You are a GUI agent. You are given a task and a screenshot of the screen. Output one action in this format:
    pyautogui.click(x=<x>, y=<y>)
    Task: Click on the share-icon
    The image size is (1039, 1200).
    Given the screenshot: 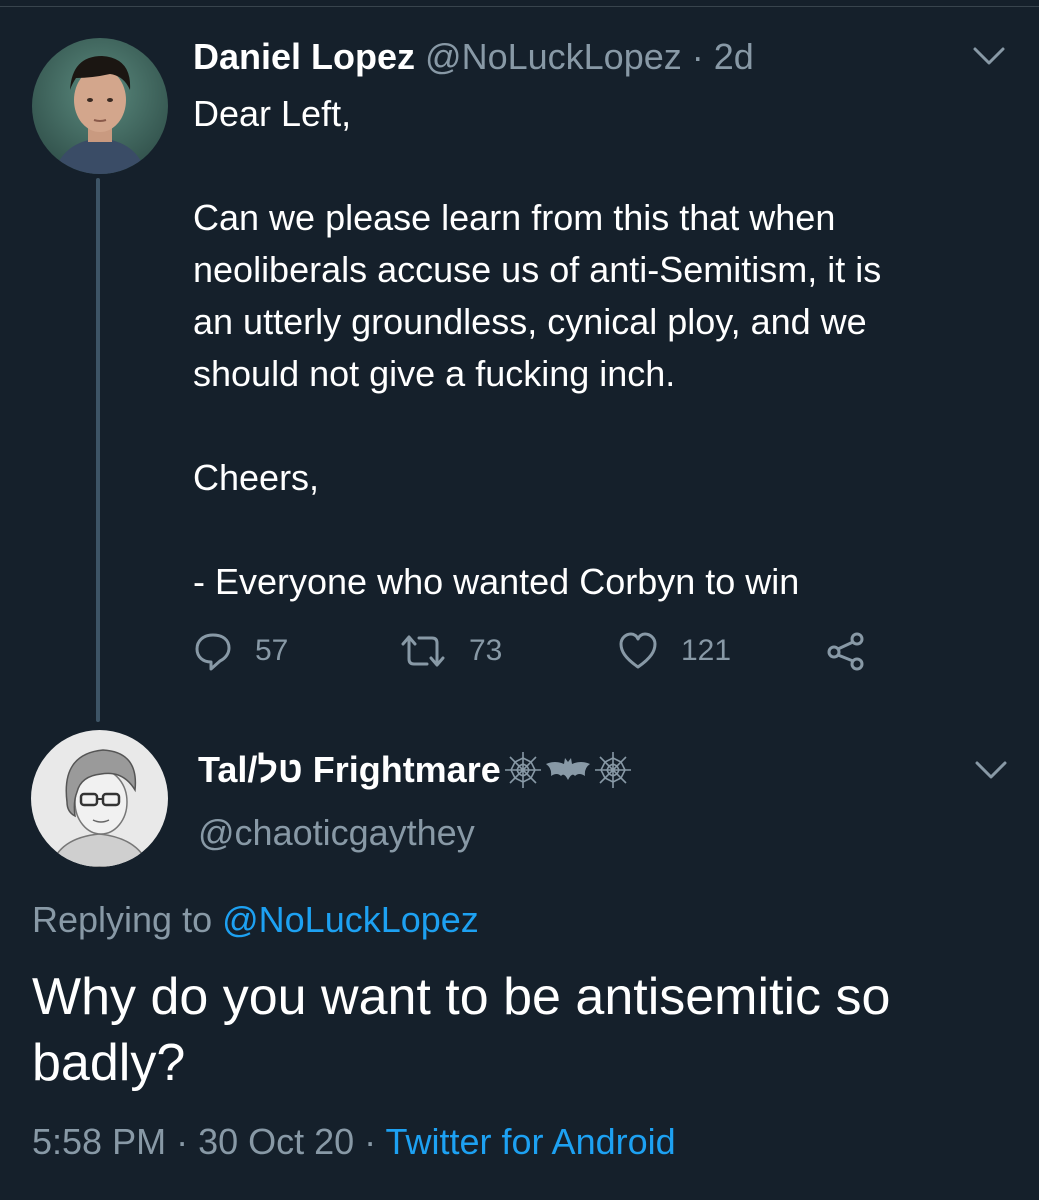 What is the action you would take?
    pyautogui.click(x=845, y=651)
    